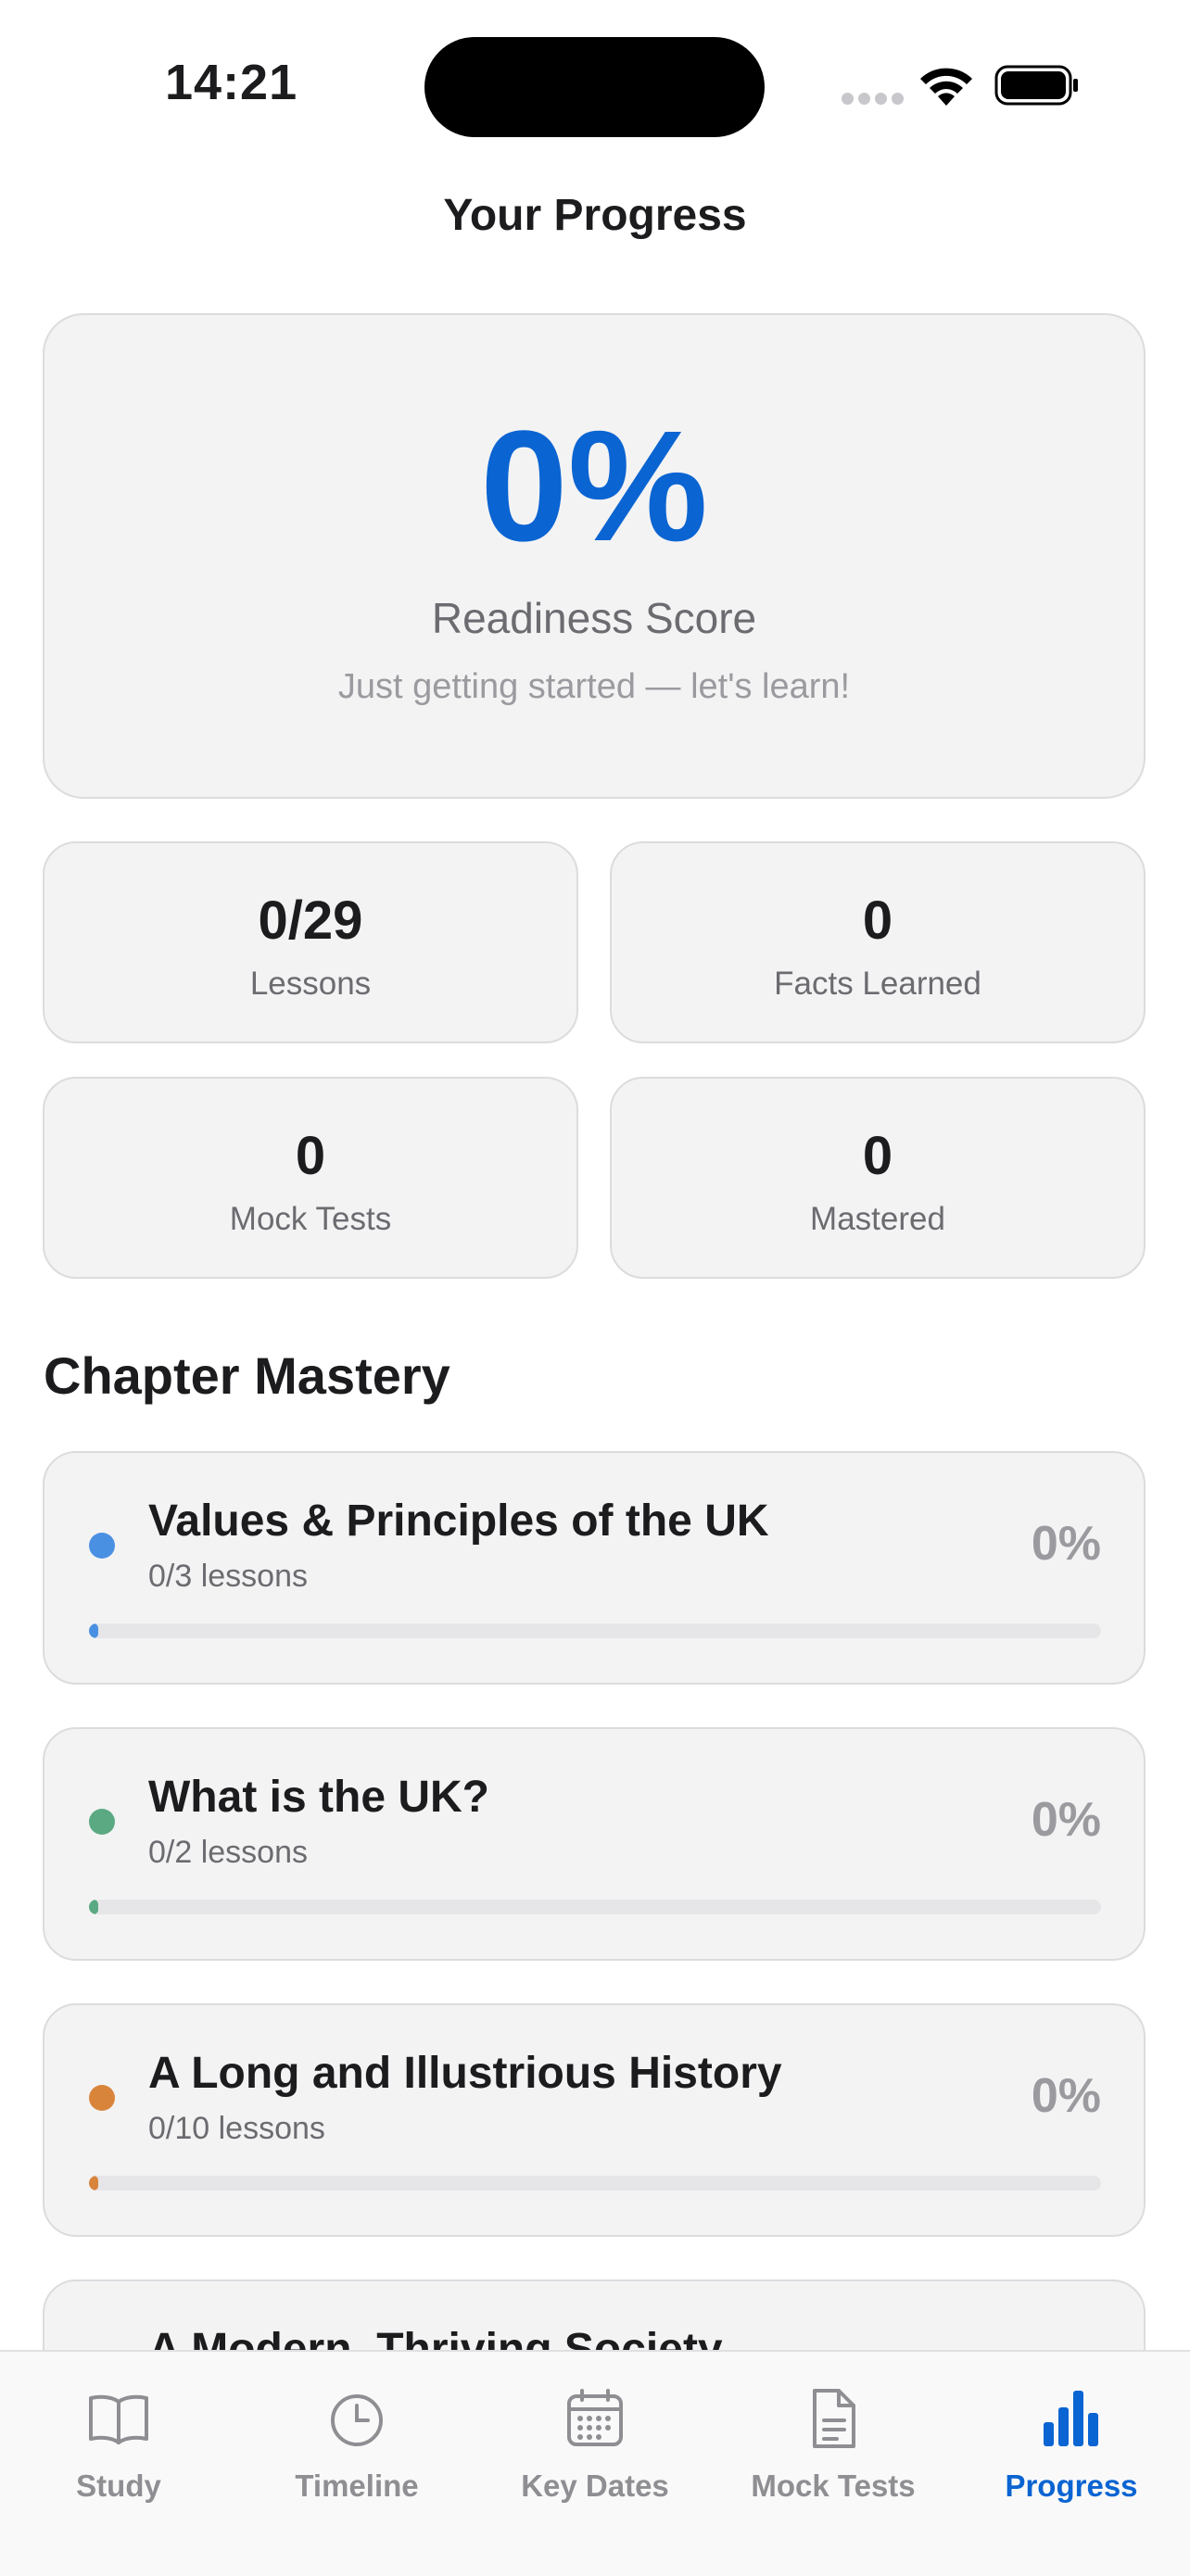 The height and width of the screenshot is (2576, 1190). What do you see at coordinates (595, 2486) in the screenshot?
I see `tab-label: Key Dates` at bounding box center [595, 2486].